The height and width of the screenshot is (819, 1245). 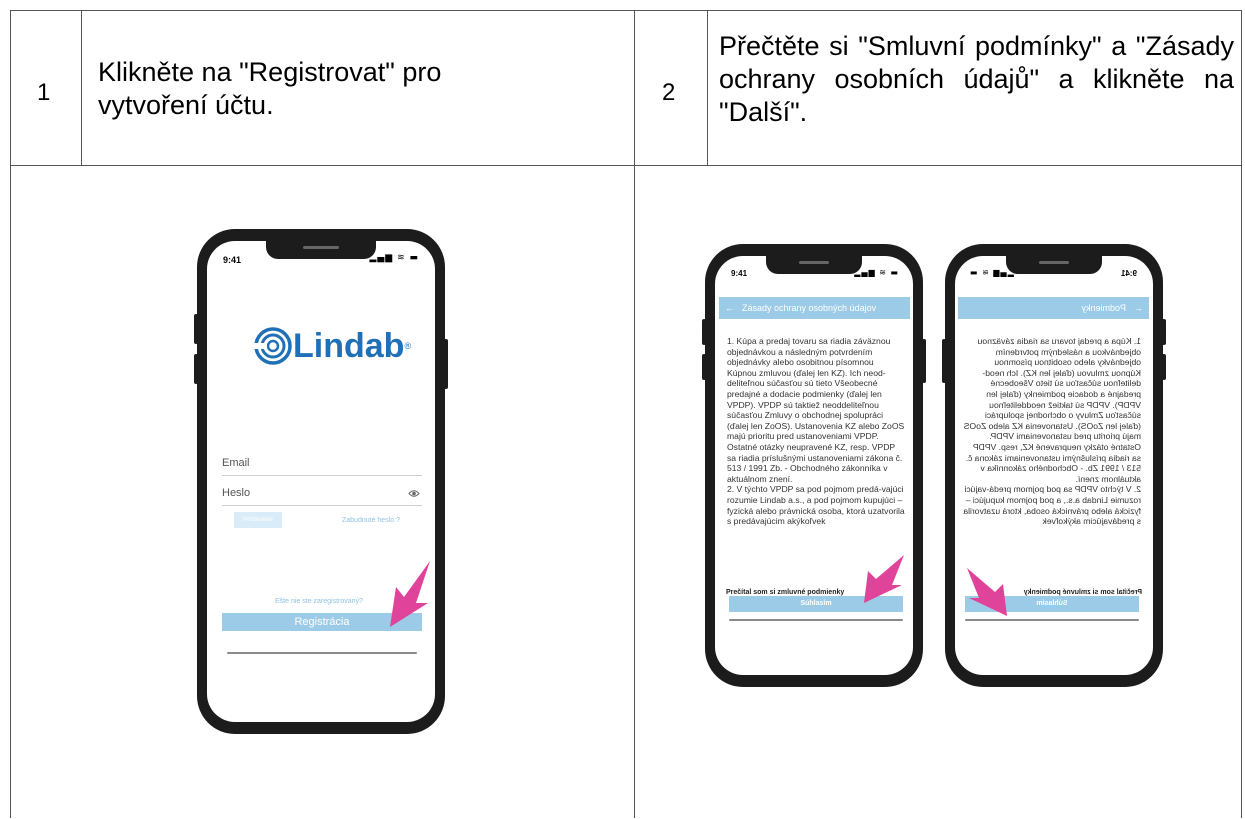 I want to click on step-2-number: 2, so click(x=669, y=92).